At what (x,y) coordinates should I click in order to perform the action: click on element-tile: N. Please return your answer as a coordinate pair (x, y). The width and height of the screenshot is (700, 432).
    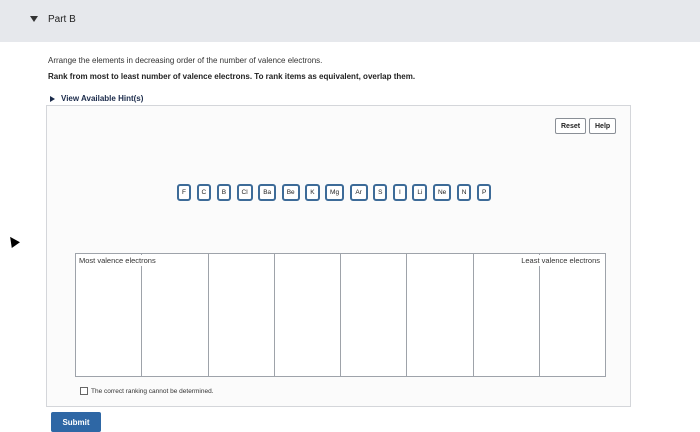
    Looking at the image, I should click on (464, 192).